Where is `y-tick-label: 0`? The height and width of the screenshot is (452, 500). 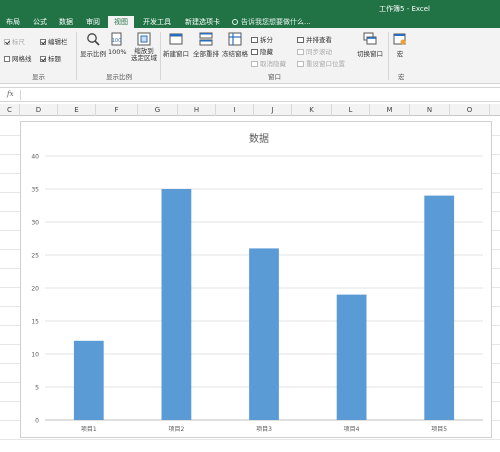 y-tick-label: 0 is located at coordinates (37, 421).